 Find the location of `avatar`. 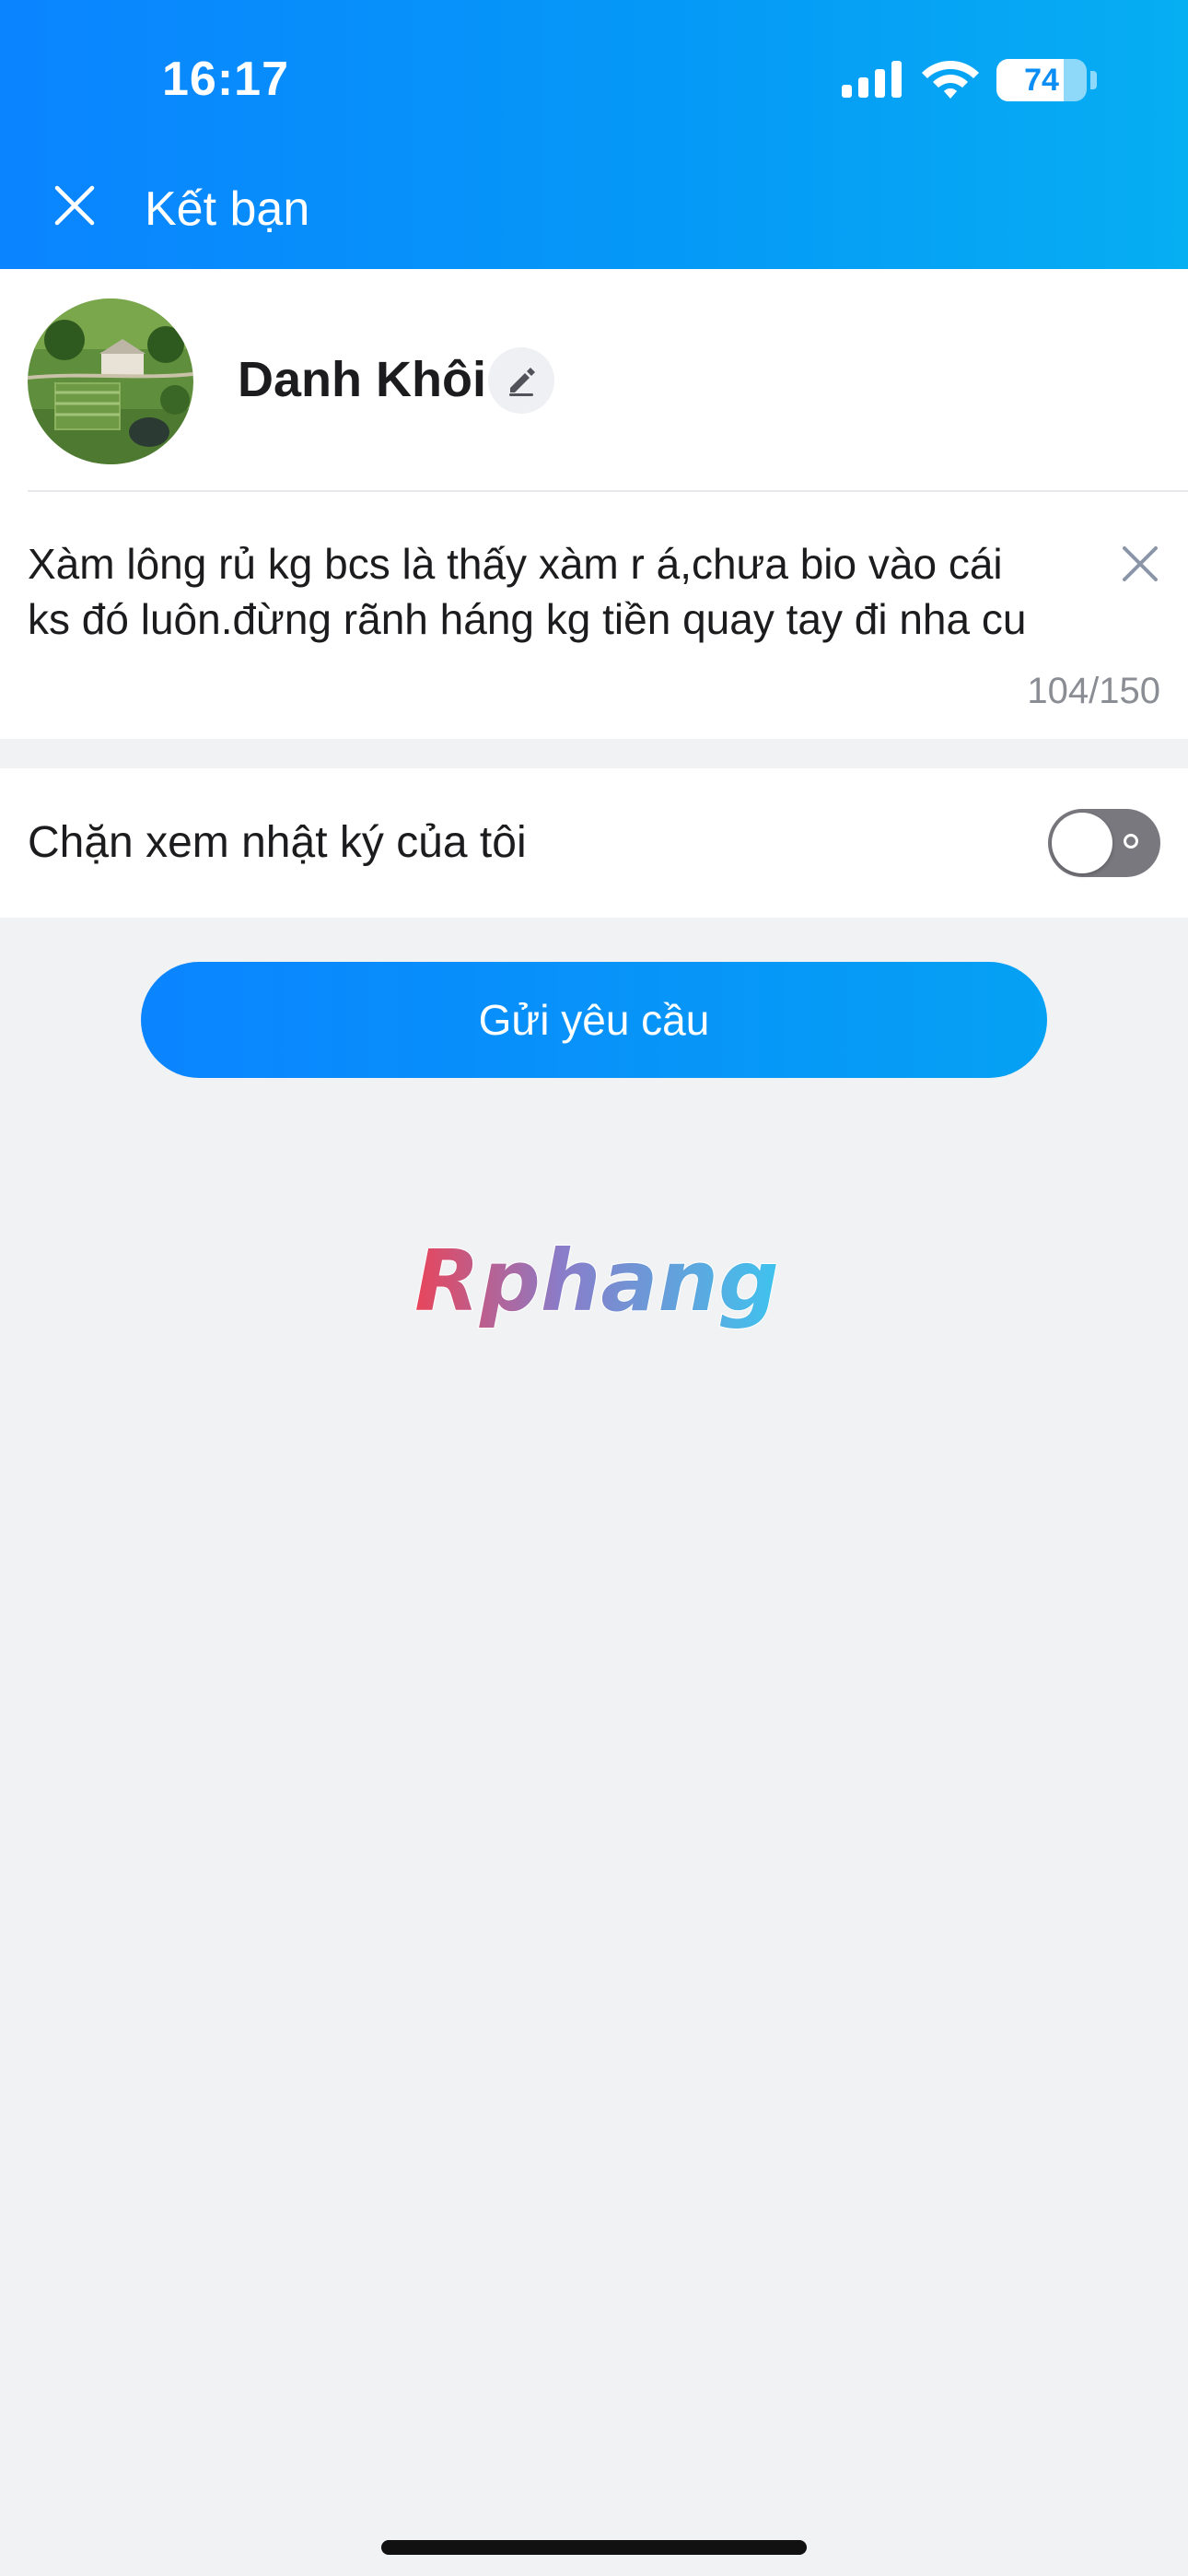

avatar is located at coordinates (111, 381).